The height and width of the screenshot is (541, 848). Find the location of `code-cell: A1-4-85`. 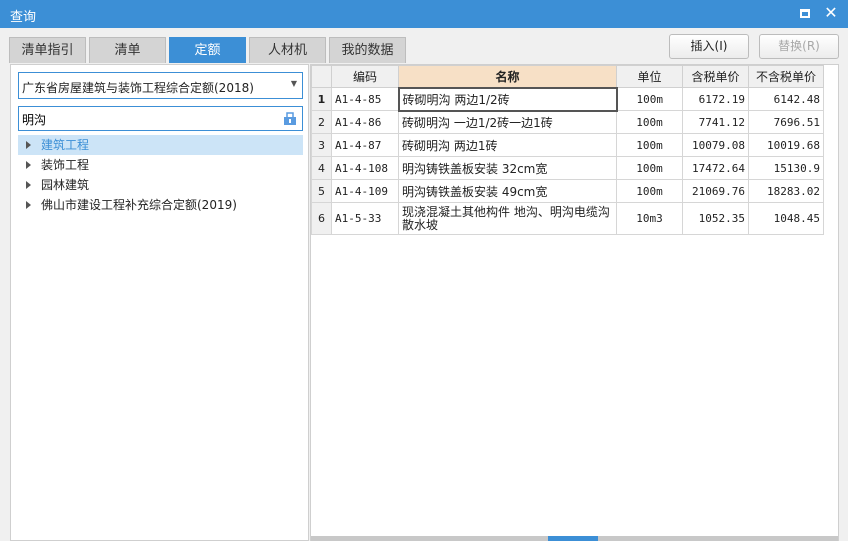

code-cell: A1-4-85 is located at coordinates (365, 99).